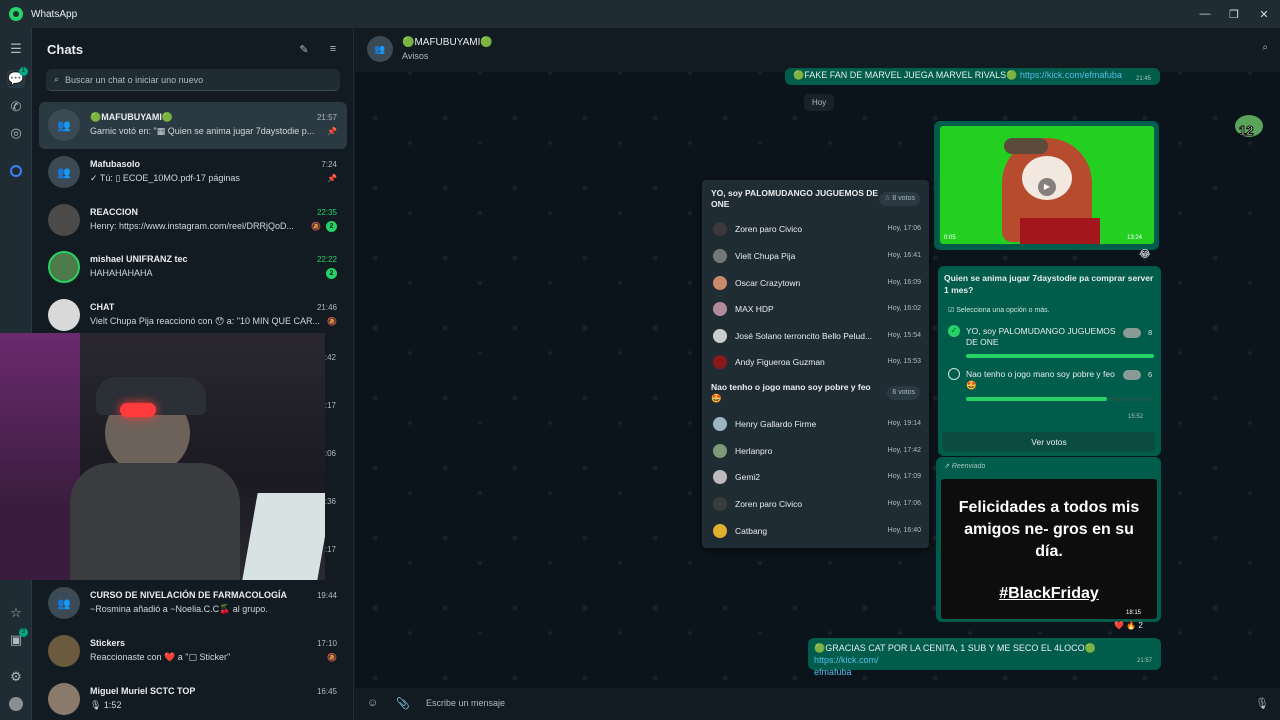 The width and height of the screenshot is (1280, 720). Describe the element at coordinates (16, 107) in the screenshot. I see `calls-icon: ✆` at that location.